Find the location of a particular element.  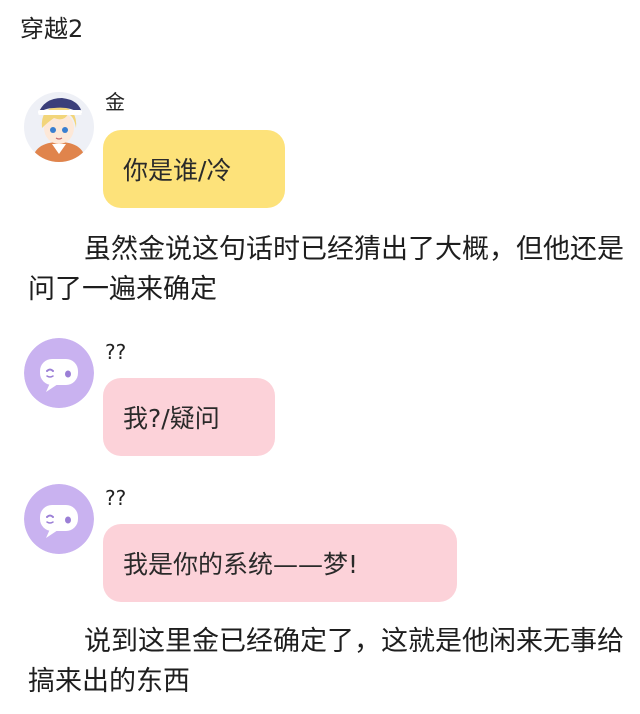

message-bubble: 你是谁/冷 is located at coordinates (194, 169).